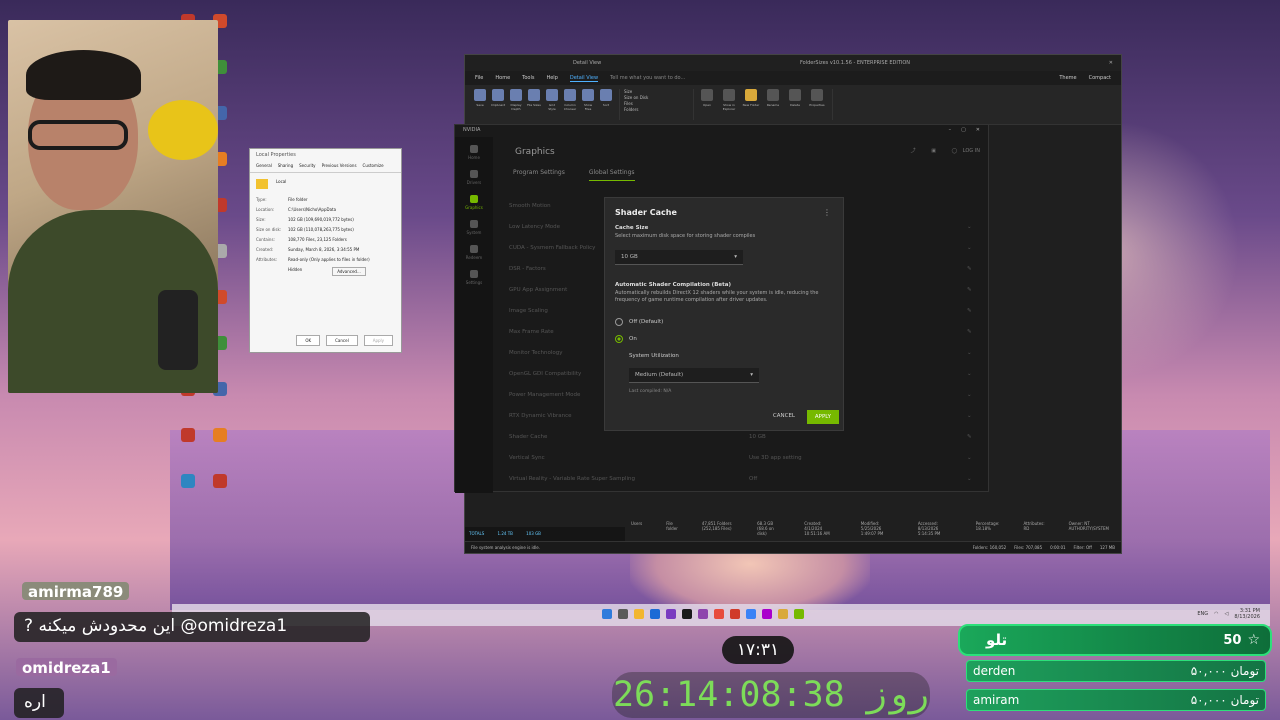 The image size is (1280, 720). What do you see at coordinates (729, 104) in the screenshot?
I see `ribbon-action: Show in Explorer` at bounding box center [729, 104].